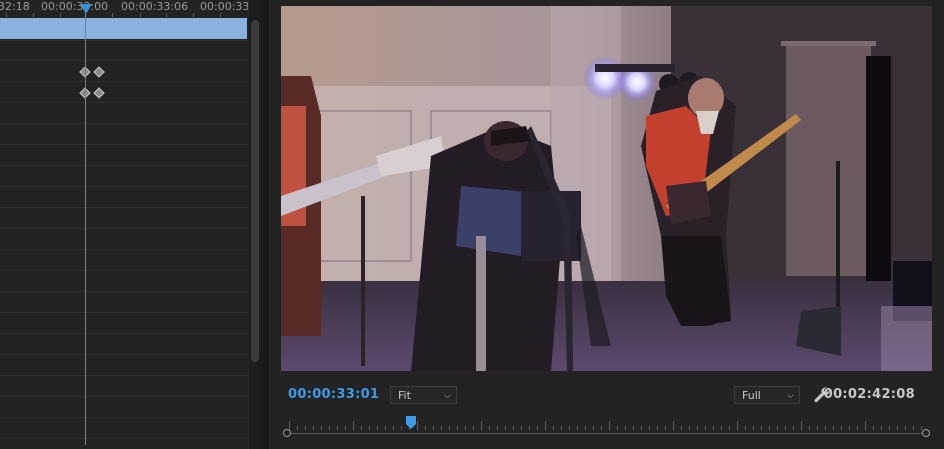 This screenshot has width=944, height=449. What do you see at coordinates (123, 28) in the screenshot?
I see `clip-bar` at bounding box center [123, 28].